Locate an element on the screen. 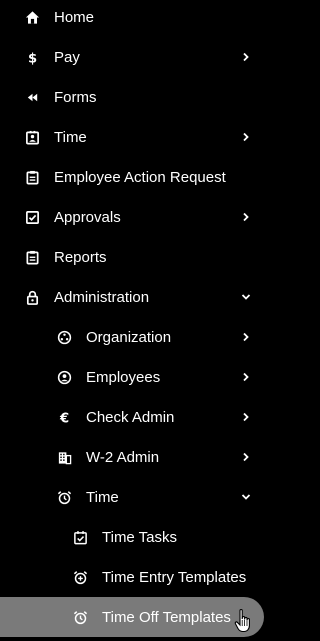  nav-item-time-tasks: Time Tasks is located at coordinates (135, 537).